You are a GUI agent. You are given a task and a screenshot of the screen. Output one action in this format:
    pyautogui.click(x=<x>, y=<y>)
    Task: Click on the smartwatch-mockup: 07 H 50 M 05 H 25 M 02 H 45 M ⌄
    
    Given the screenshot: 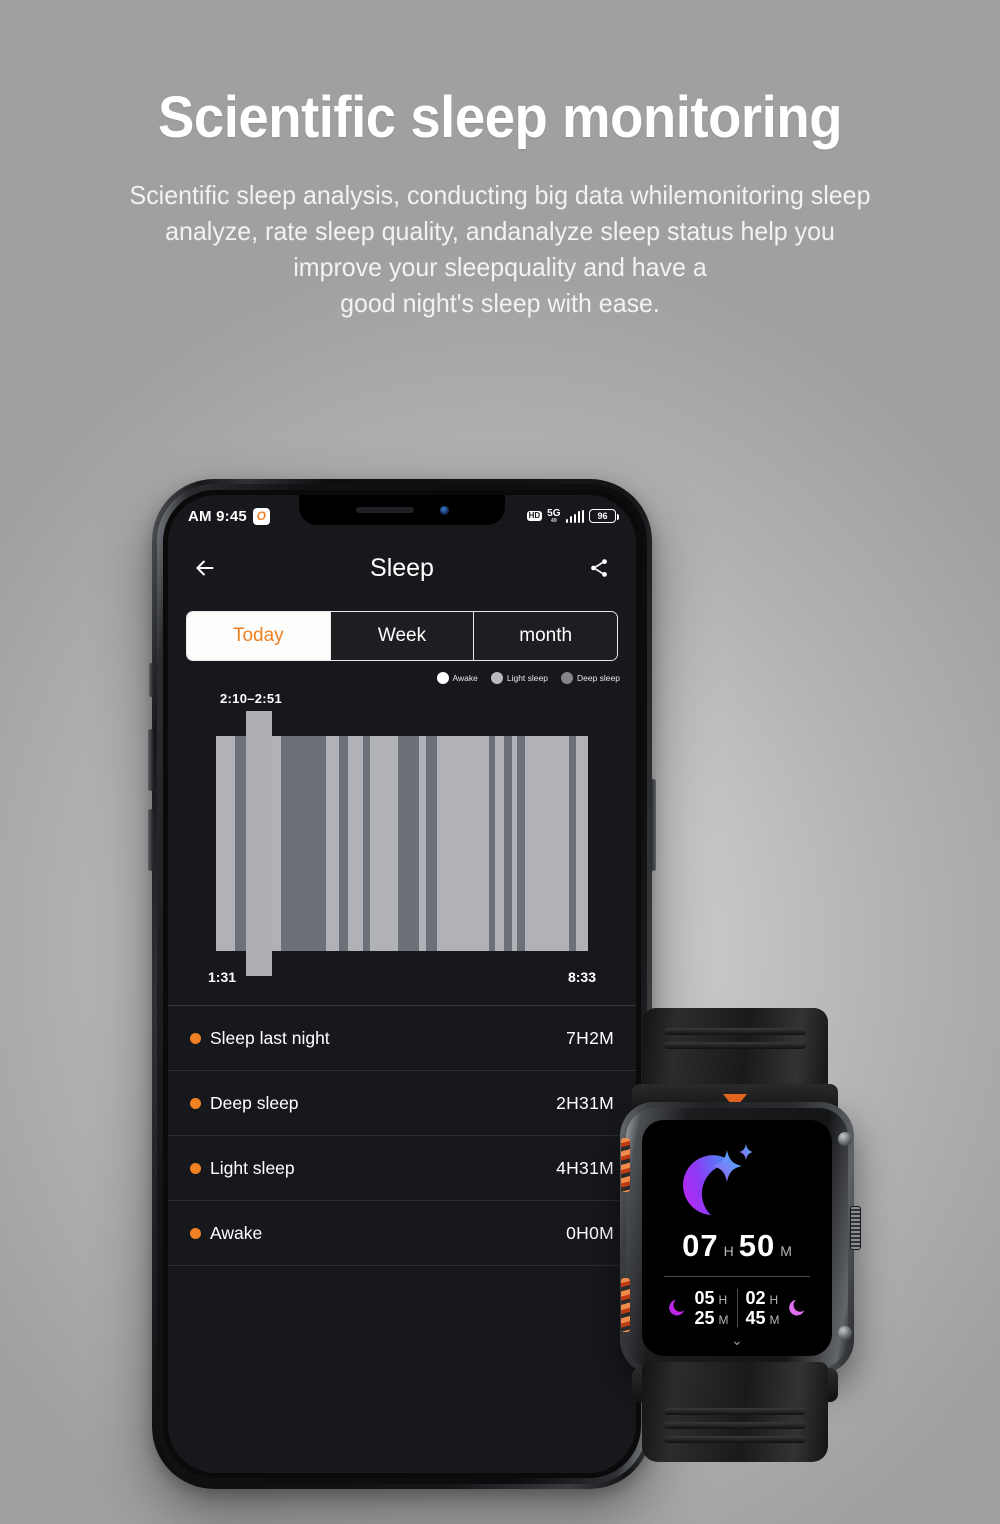 What is the action you would take?
    pyautogui.click(x=737, y=1235)
    